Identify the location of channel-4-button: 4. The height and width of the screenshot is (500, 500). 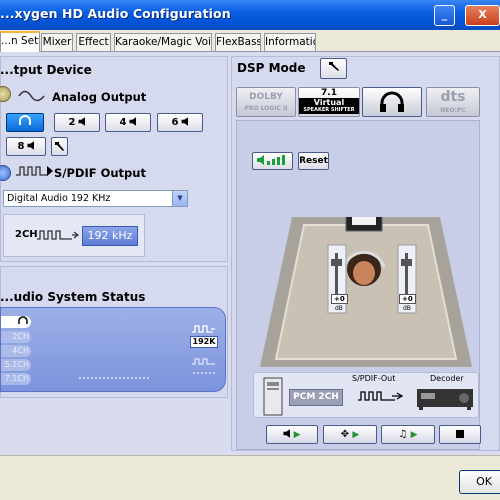
(128, 122).